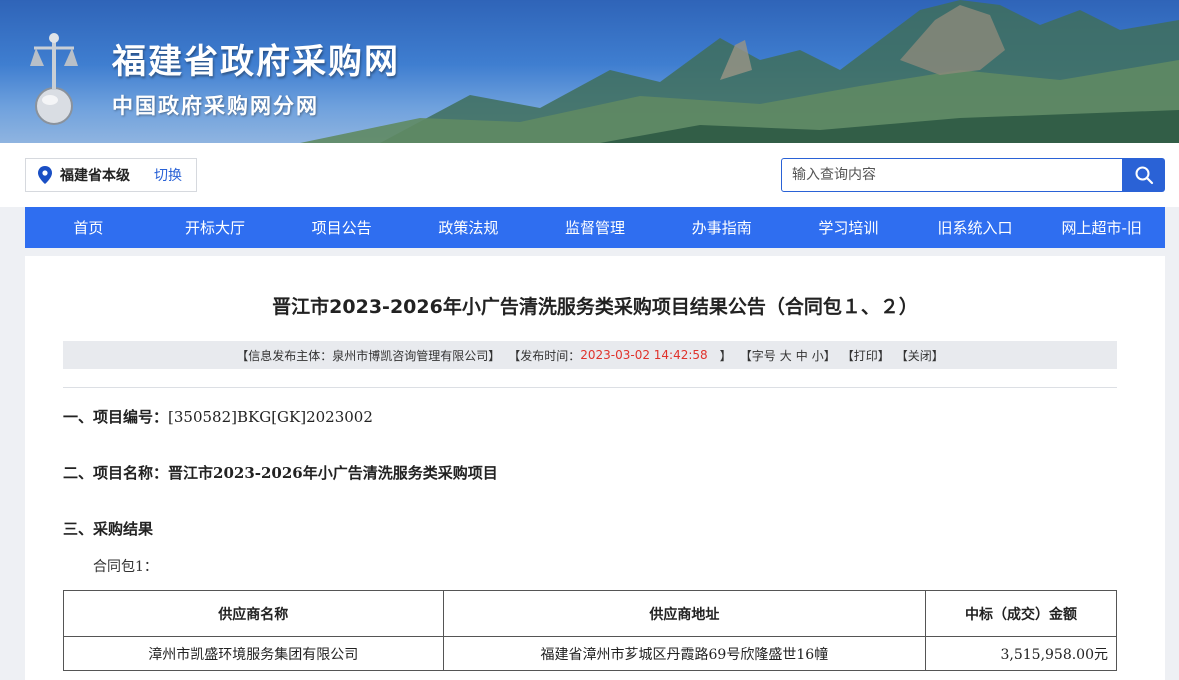 This screenshot has height=680, width=1179. Describe the element at coordinates (595, 307) in the screenshot. I see `article-title: 晋江市2023-2026年小广告清洗服务类采购项目结果公告（合同包１、２）` at that location.